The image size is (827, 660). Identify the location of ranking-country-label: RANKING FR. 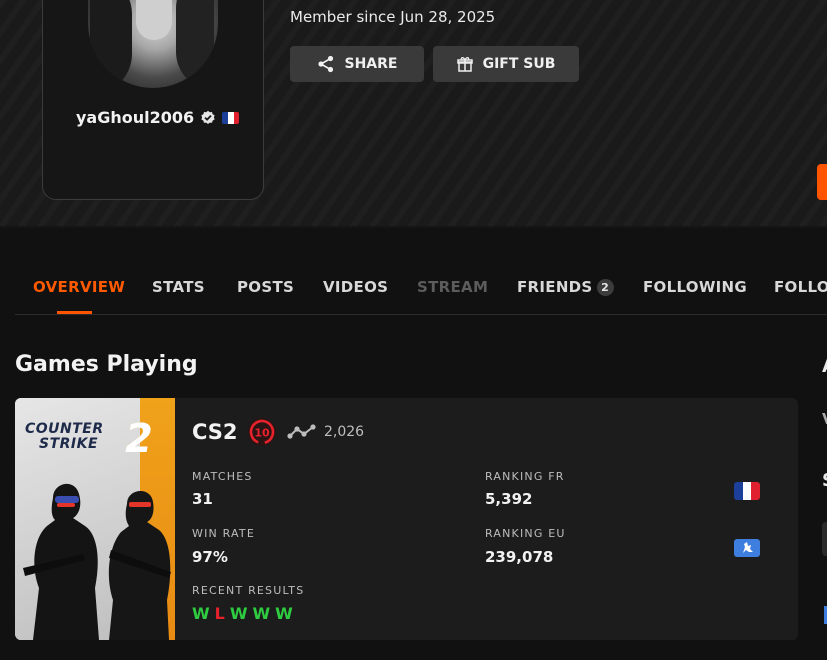
(525, 476).